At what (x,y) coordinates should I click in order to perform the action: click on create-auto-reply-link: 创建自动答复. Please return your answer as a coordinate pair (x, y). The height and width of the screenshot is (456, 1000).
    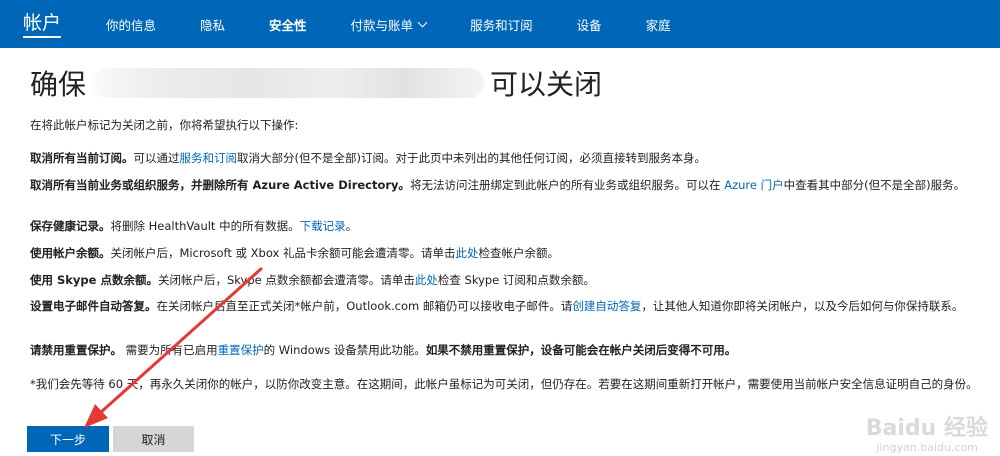
    Looking at the image, I should click on (606, 306).